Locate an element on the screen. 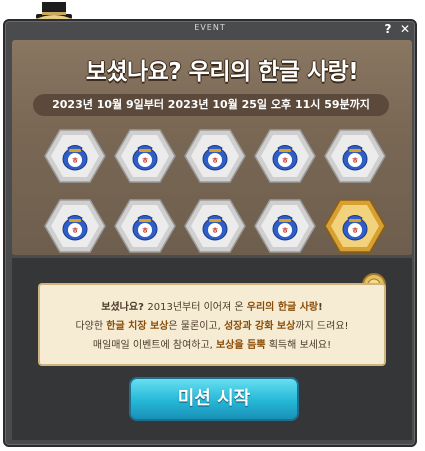 The image size is (425, 451). reward-tile-8: ㅎ is located at coordinates (215, 226).